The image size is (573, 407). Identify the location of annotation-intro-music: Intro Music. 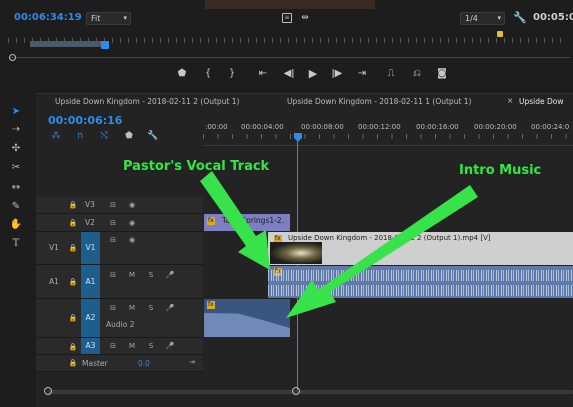
(500, 170).